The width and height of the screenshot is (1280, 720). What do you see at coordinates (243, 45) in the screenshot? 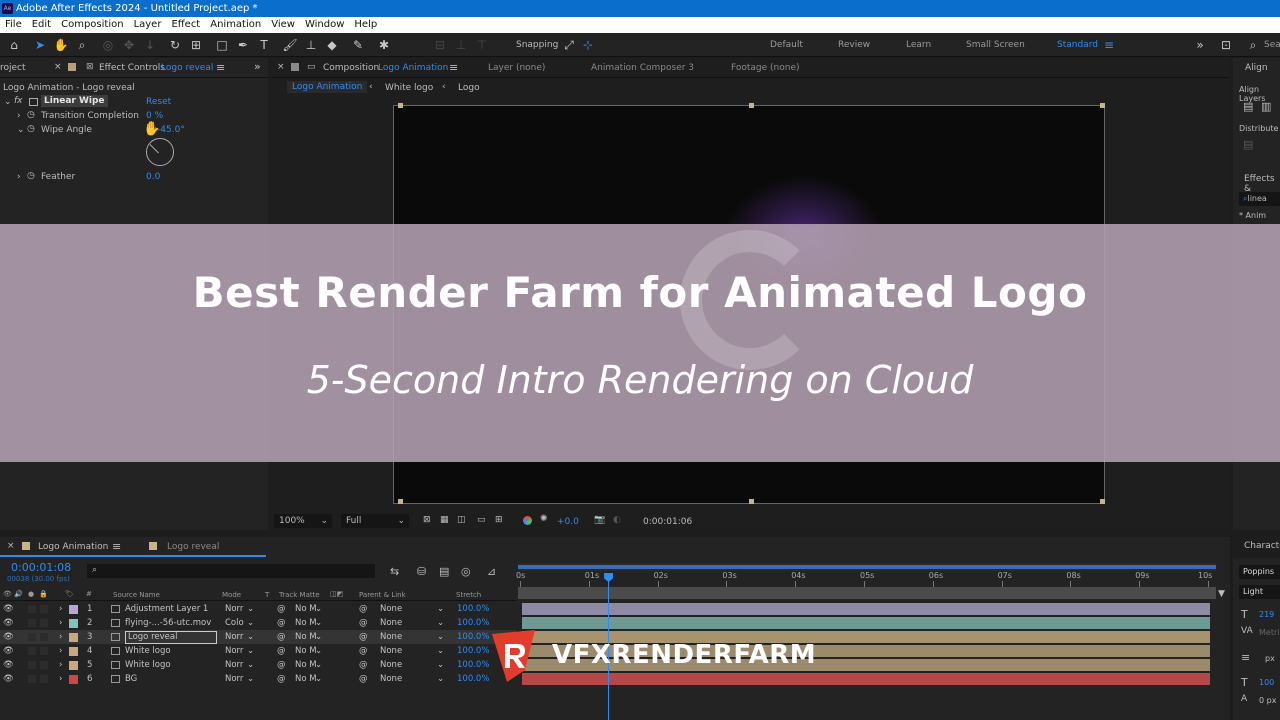
I see `pen-tool-icon: ✒` at bounding box center [243, 45].